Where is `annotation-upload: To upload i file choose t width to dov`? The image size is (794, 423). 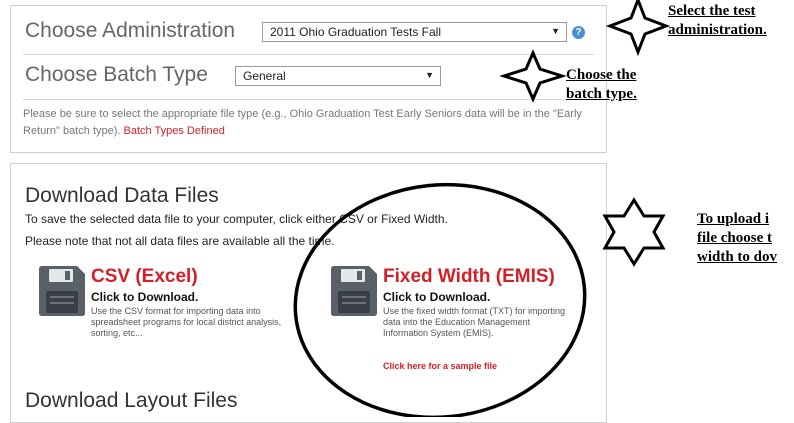
annotation-upload: To upload i file choose t width to dov is located at coordinates (745, 238).